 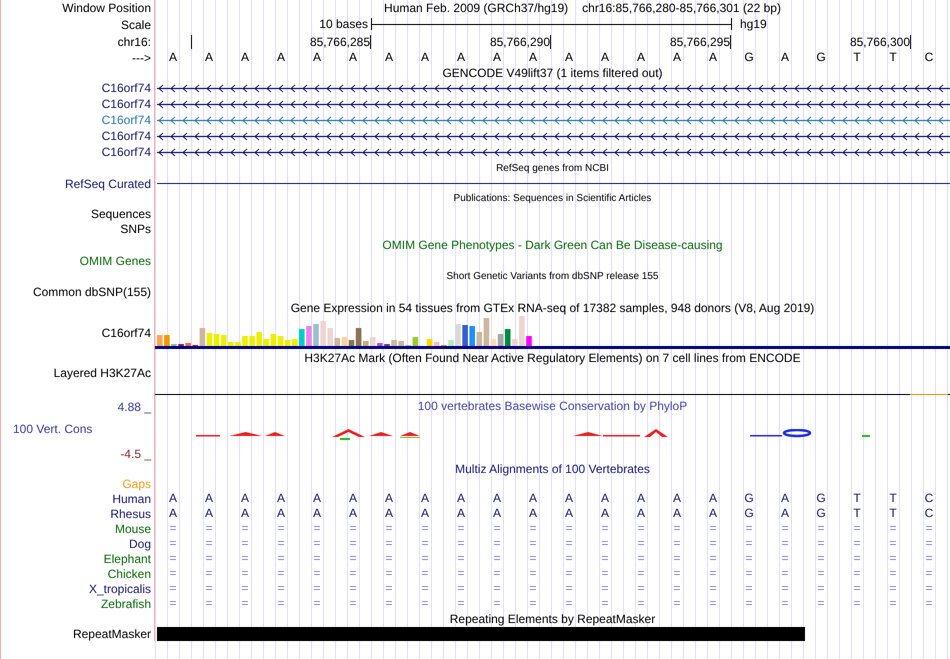 I want to click on track-label: RefSeq Curated, so click(x=107, y=183).